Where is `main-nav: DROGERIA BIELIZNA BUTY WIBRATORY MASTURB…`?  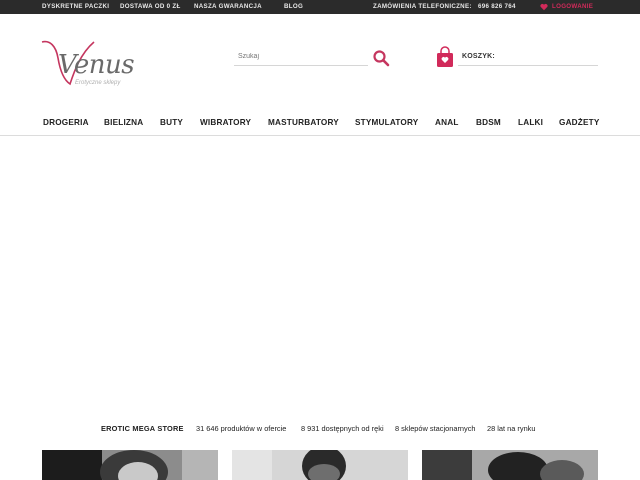 main-nav: DROGERIA BIELIZNA BUTY WIBRATORY MASTURB… is located at coordinates (320, 124).